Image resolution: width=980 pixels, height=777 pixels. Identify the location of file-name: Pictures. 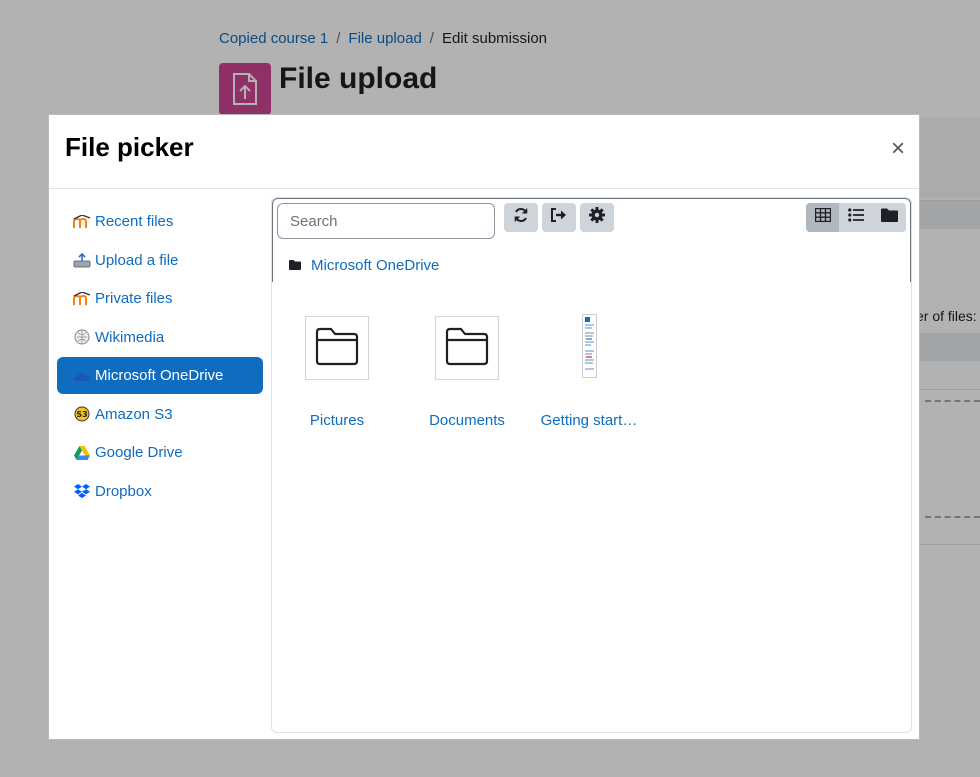
(337, 420).